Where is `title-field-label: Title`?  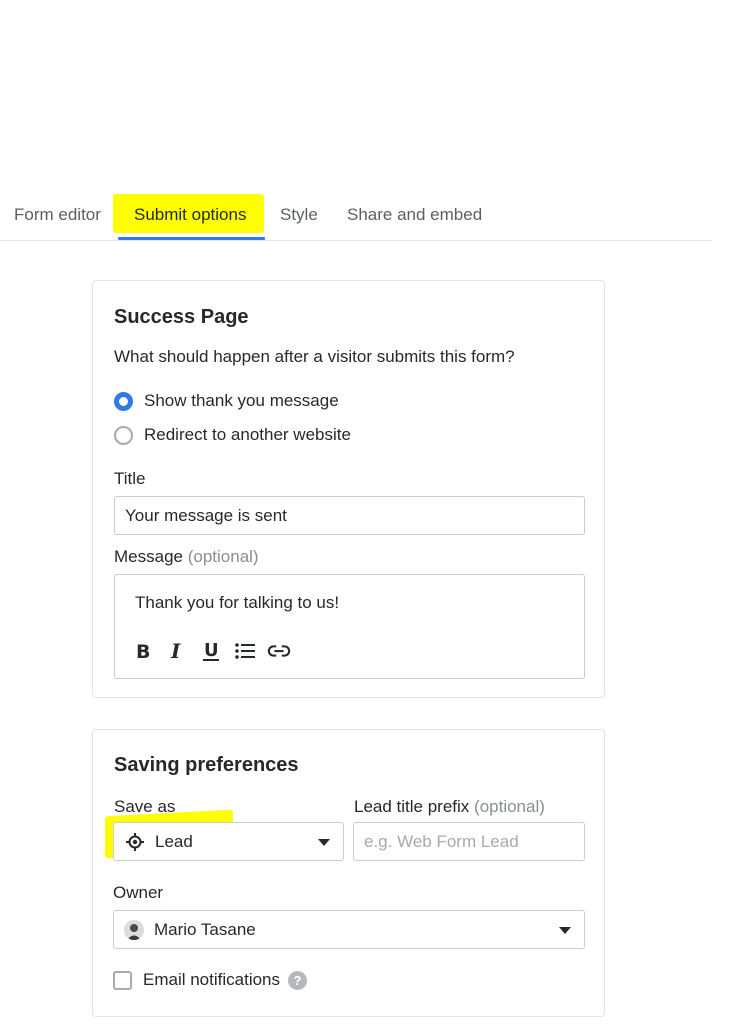 title-field-label: Title is located at coordinates (130, 478).